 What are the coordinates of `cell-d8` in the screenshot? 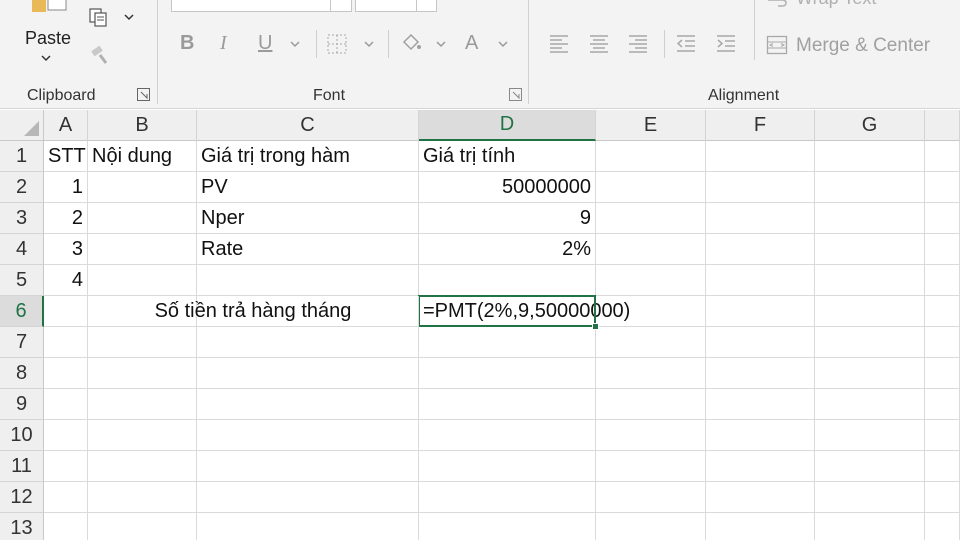 It's located at (507, 373).